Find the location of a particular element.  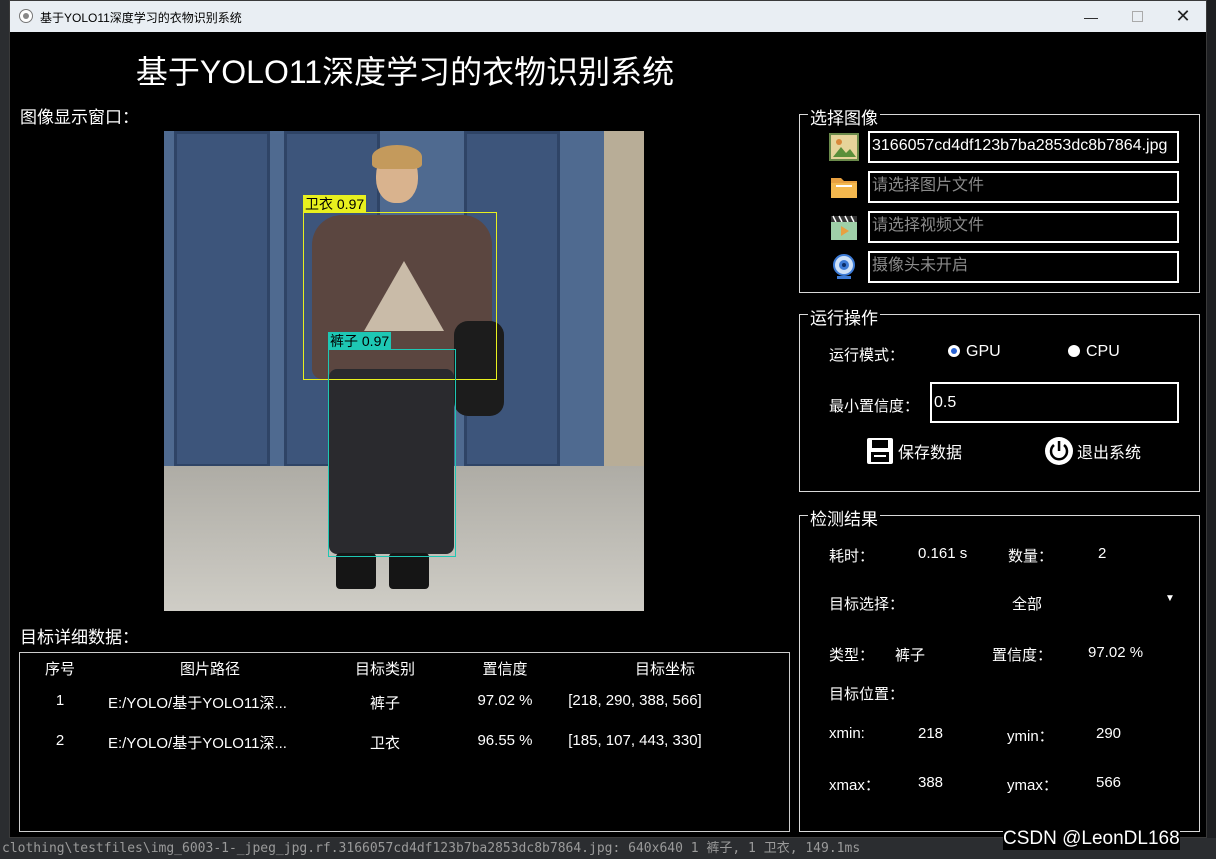

target-select-dropdown: 全部 ▼ is located at coordinates (1054, 602).